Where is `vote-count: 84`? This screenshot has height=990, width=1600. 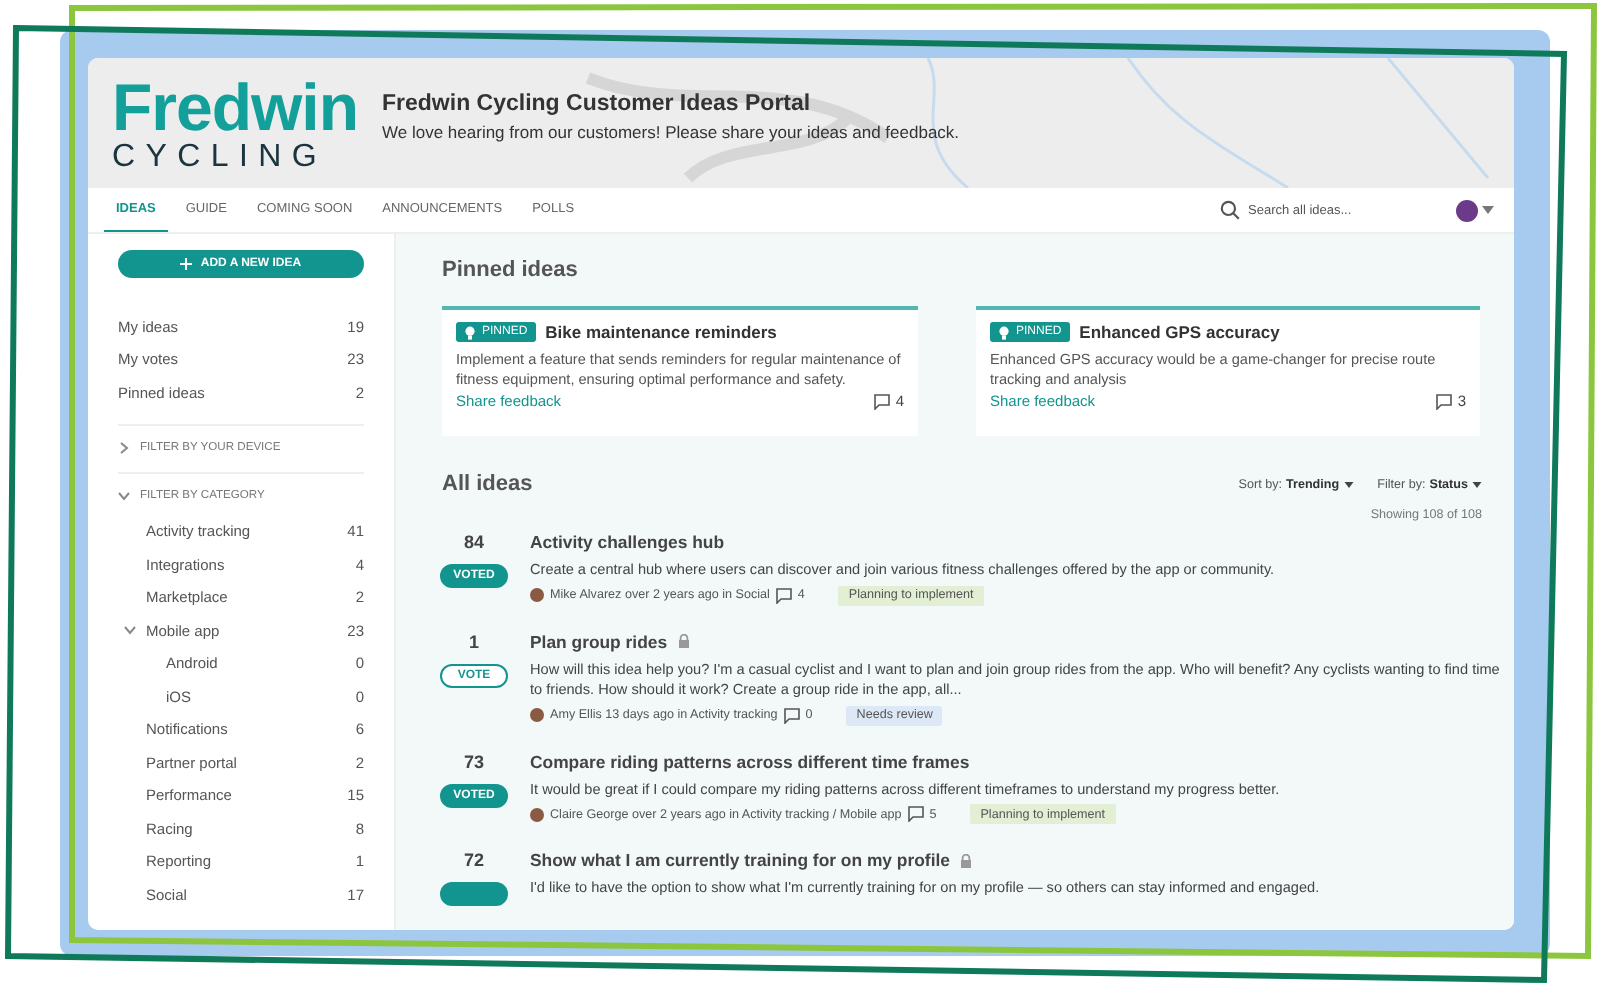 vote-count: 84 is located at coordinates (473, 542).